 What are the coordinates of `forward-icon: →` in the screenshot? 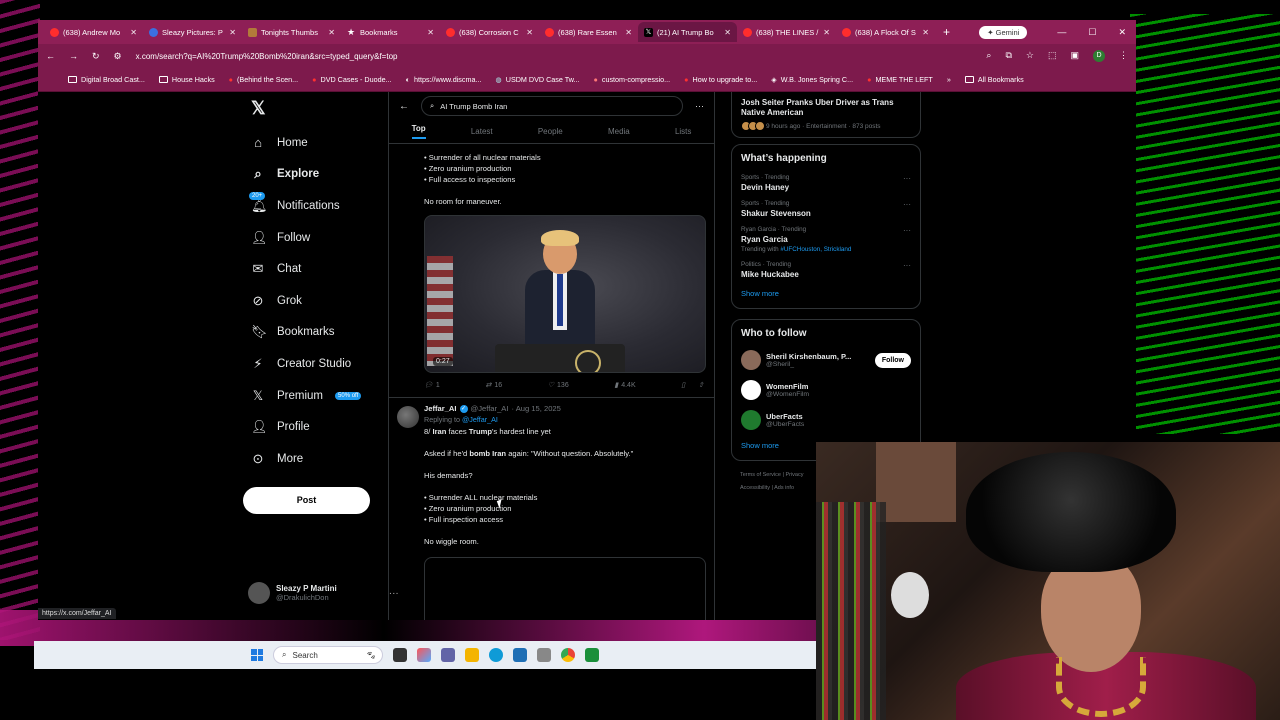 It's located at (73, 56).